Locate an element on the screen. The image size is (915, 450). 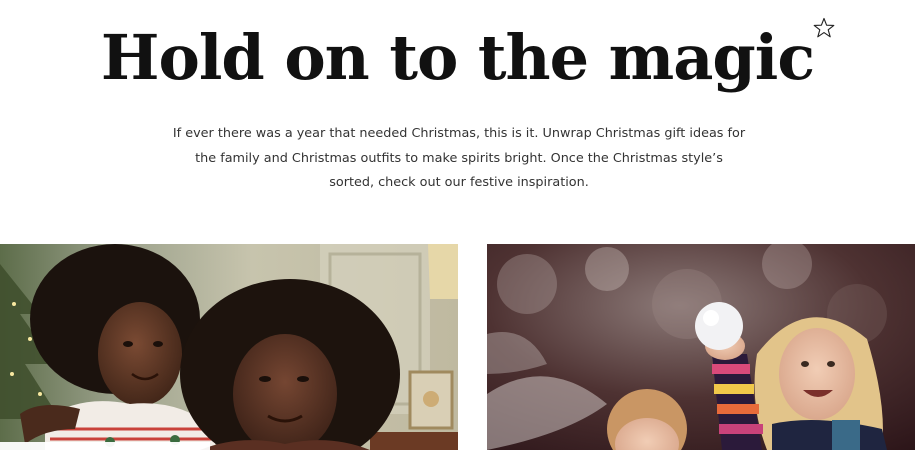
star-icon is located at coordinates (824, 28).